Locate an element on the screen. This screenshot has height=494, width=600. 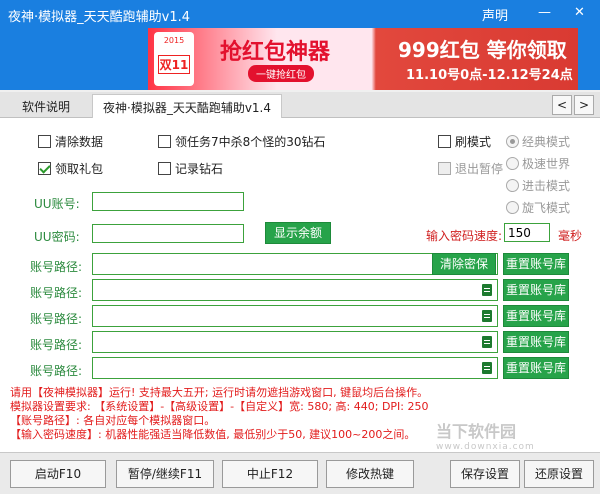
close-button: ✕ is located at coordinates (579, 12).